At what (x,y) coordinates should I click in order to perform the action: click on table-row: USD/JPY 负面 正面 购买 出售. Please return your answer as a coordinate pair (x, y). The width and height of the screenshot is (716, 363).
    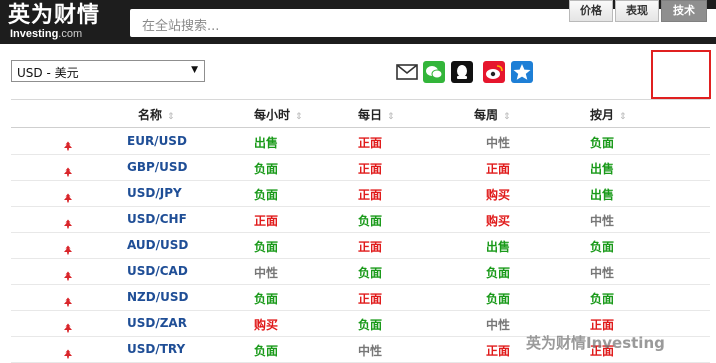
    Looking at the image, I should click on (360, 193).